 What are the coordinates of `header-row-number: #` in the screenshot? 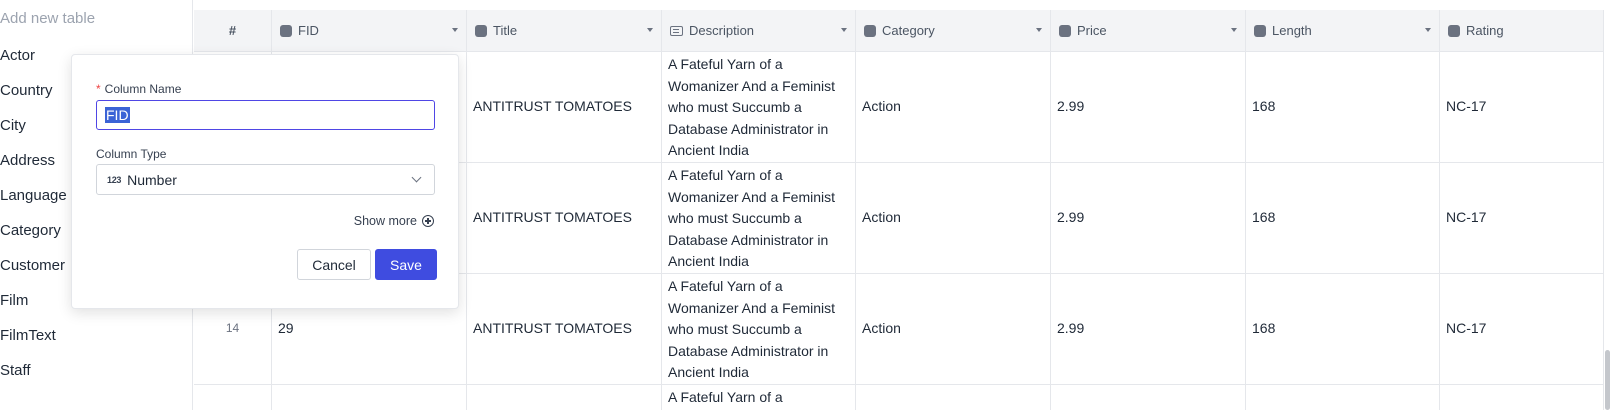 It's located at (233, 30).